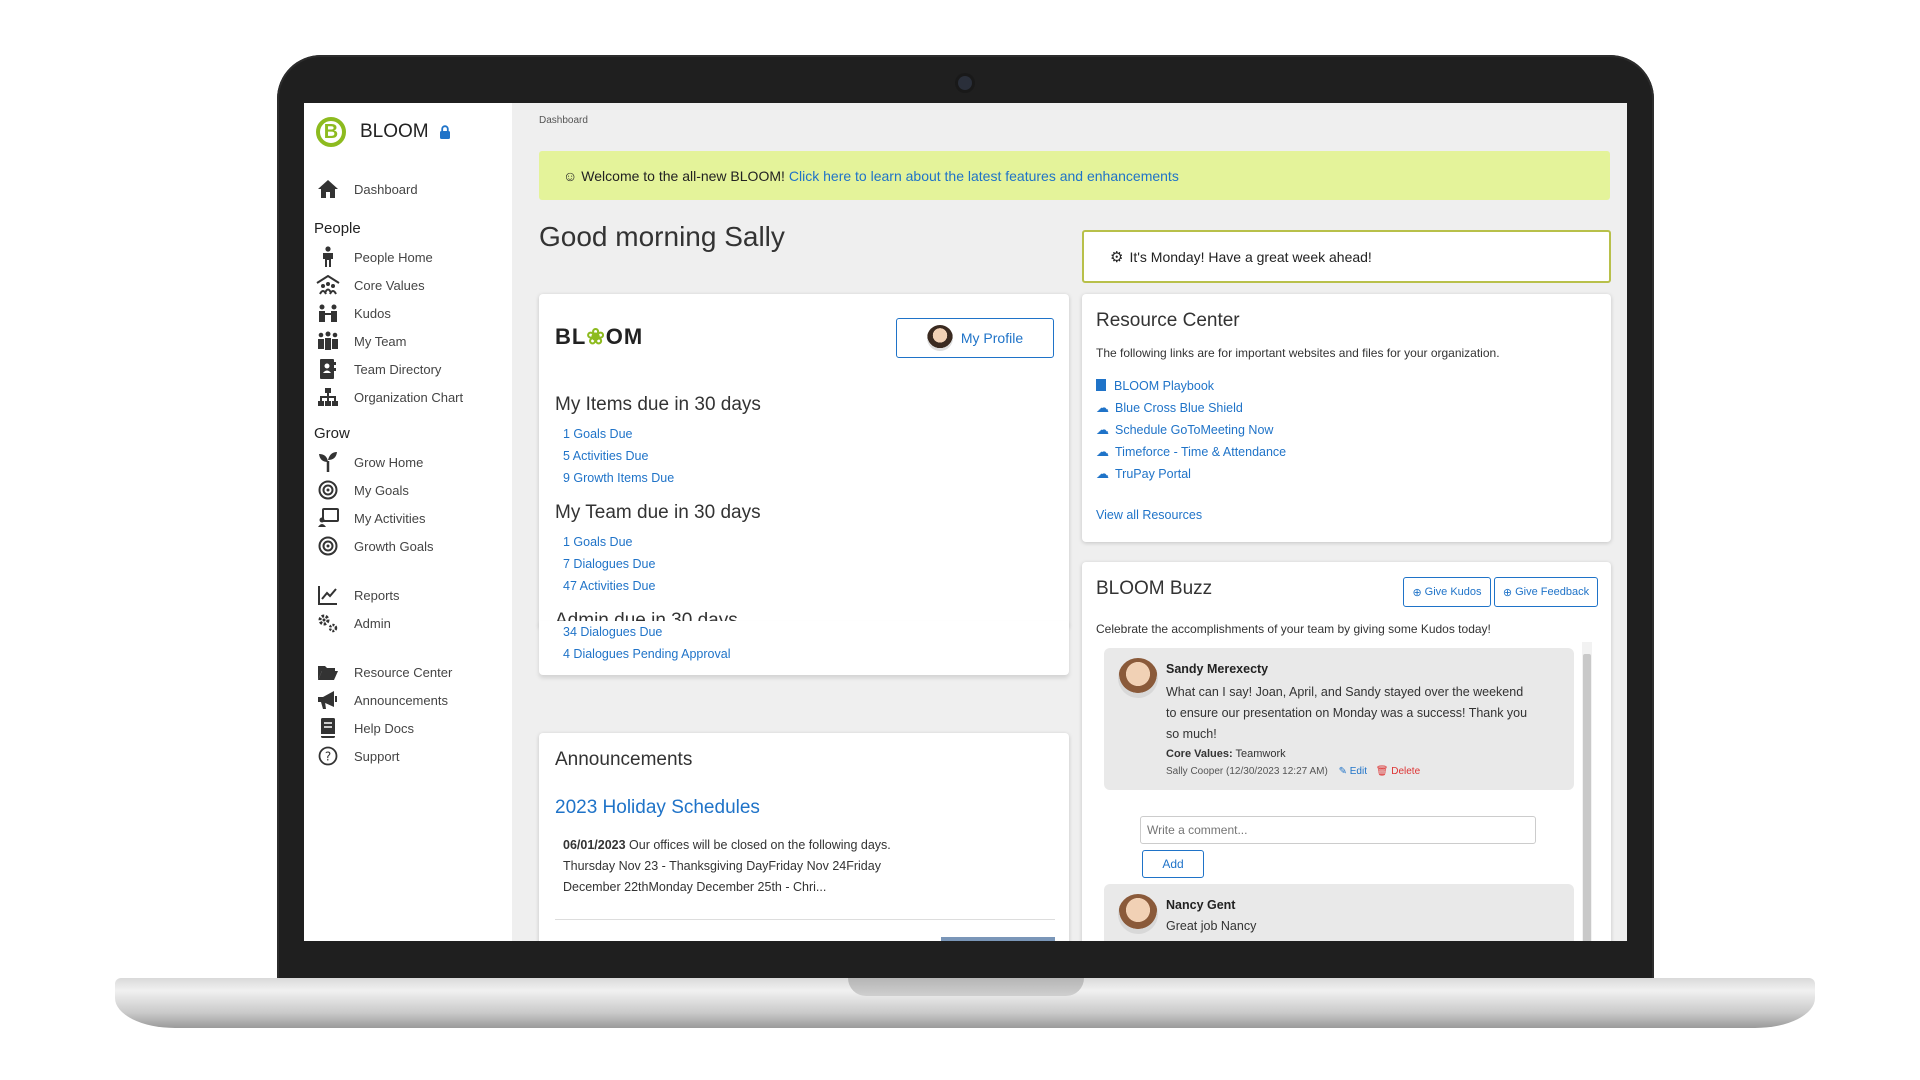 The height and width of the screenshot is (1080, 1920). Describe the element at coordinates (1173, 864) in the screenshot. I see `add-comment-button: Add` at that location.